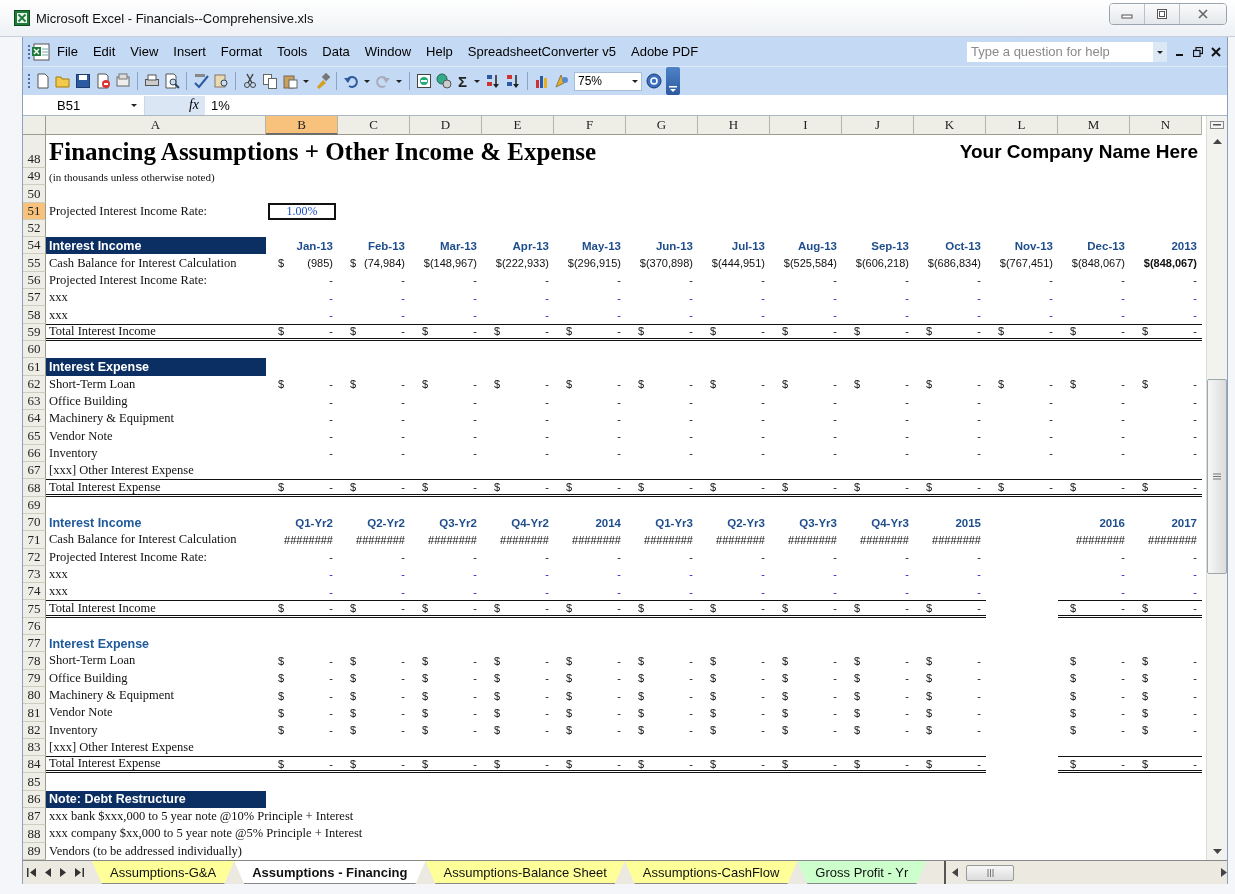 Image resolution: width=1235 pixels, height=894 pixels. I want to click on column-header: H, so click(734, 125).